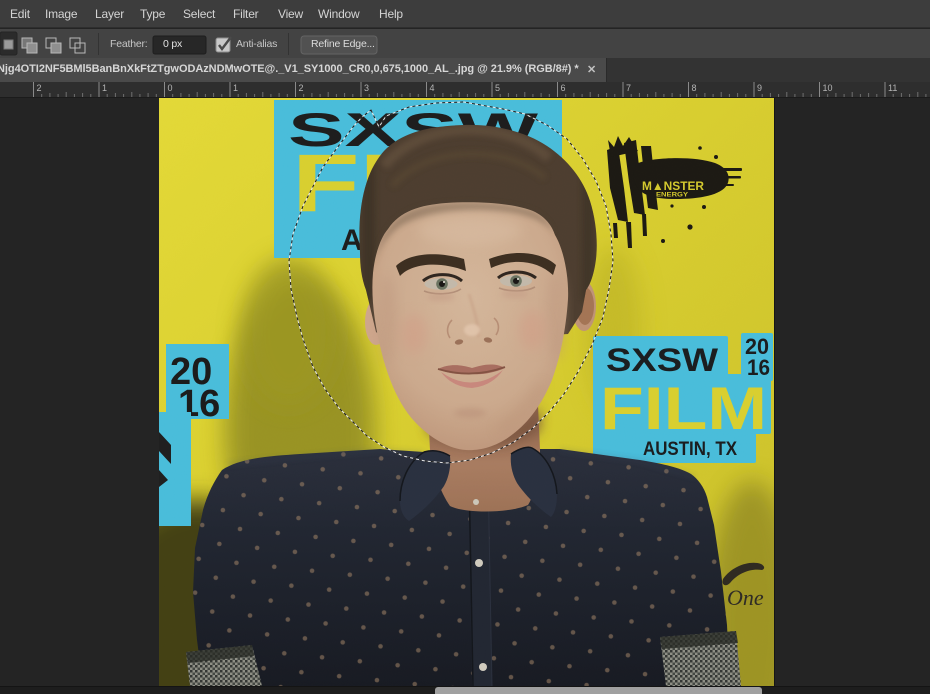  What do you see at coordinates (628, 88) in the screenshot?
I see `svg-text: 7` at bounding box center [628, 88].